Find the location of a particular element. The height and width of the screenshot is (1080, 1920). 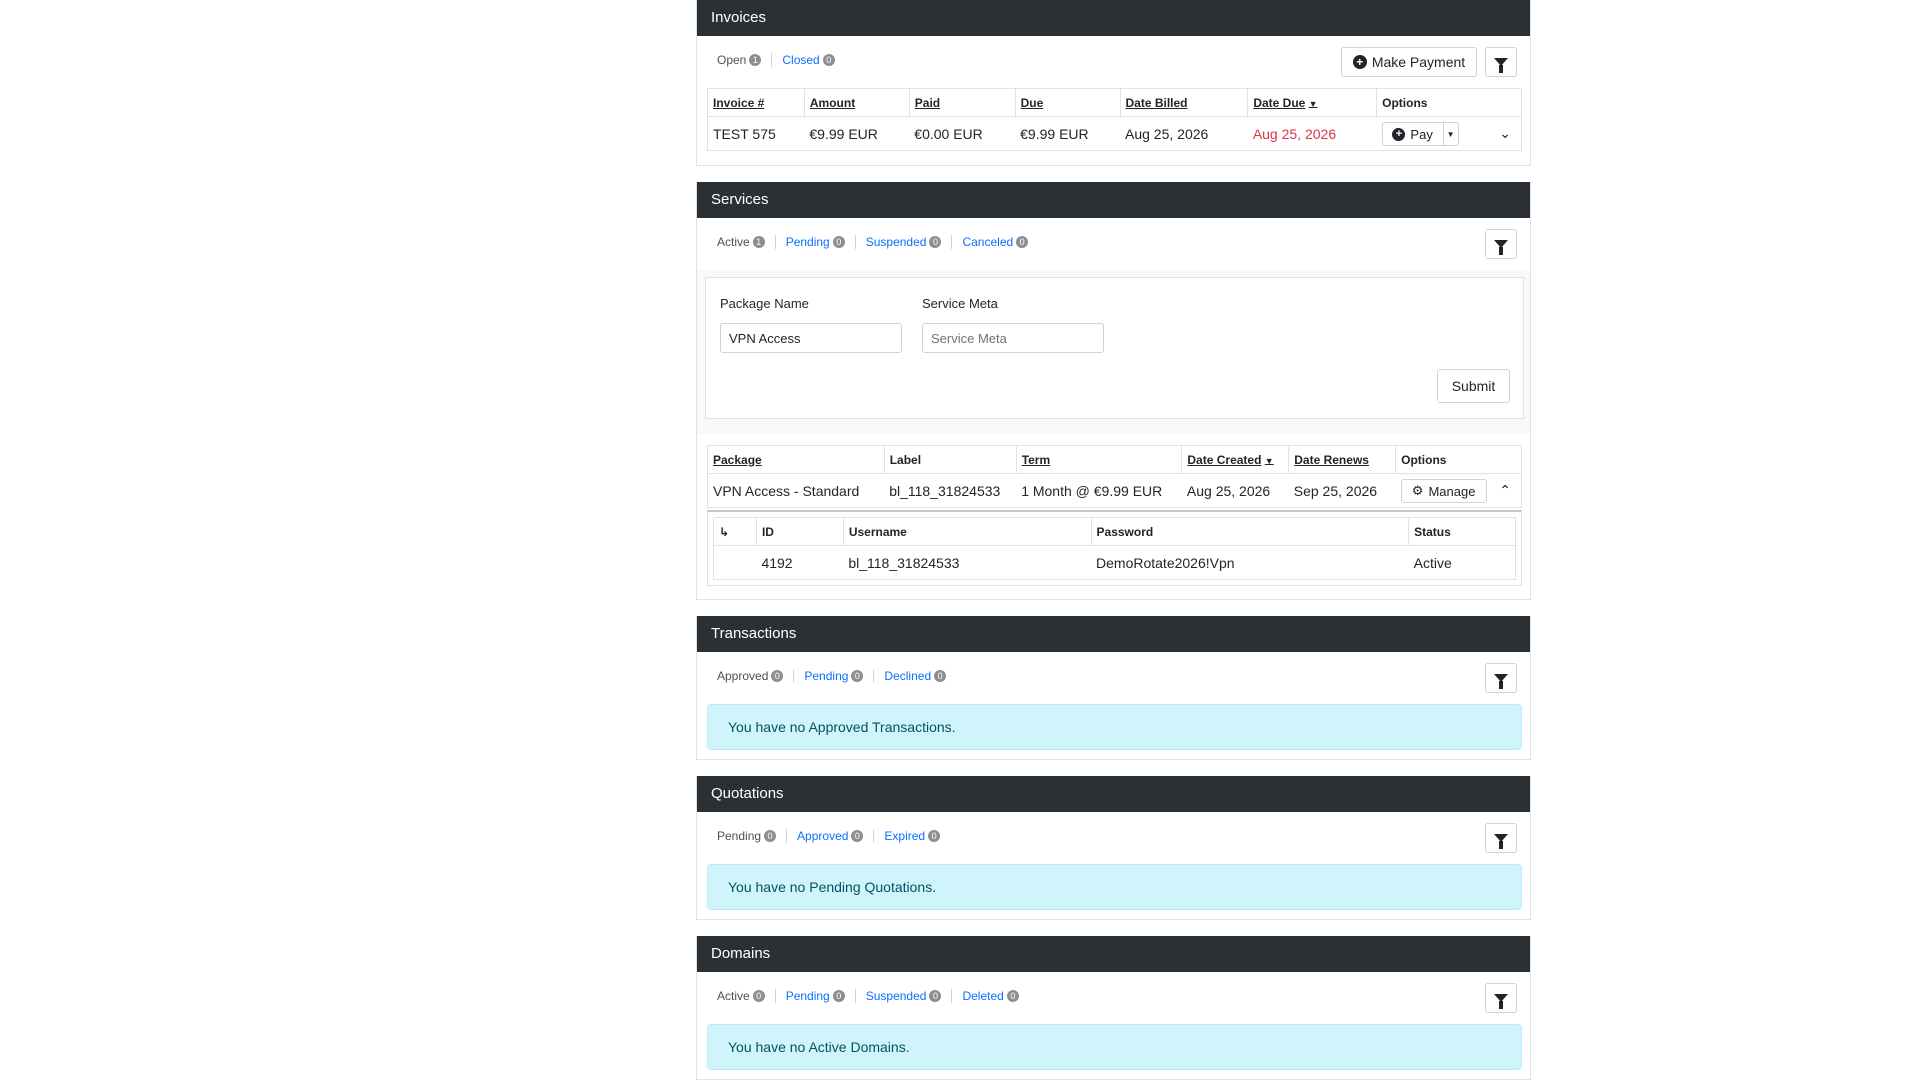

field-password: DemoRotate2026!Vpn is located at coordinates (1250, 562).